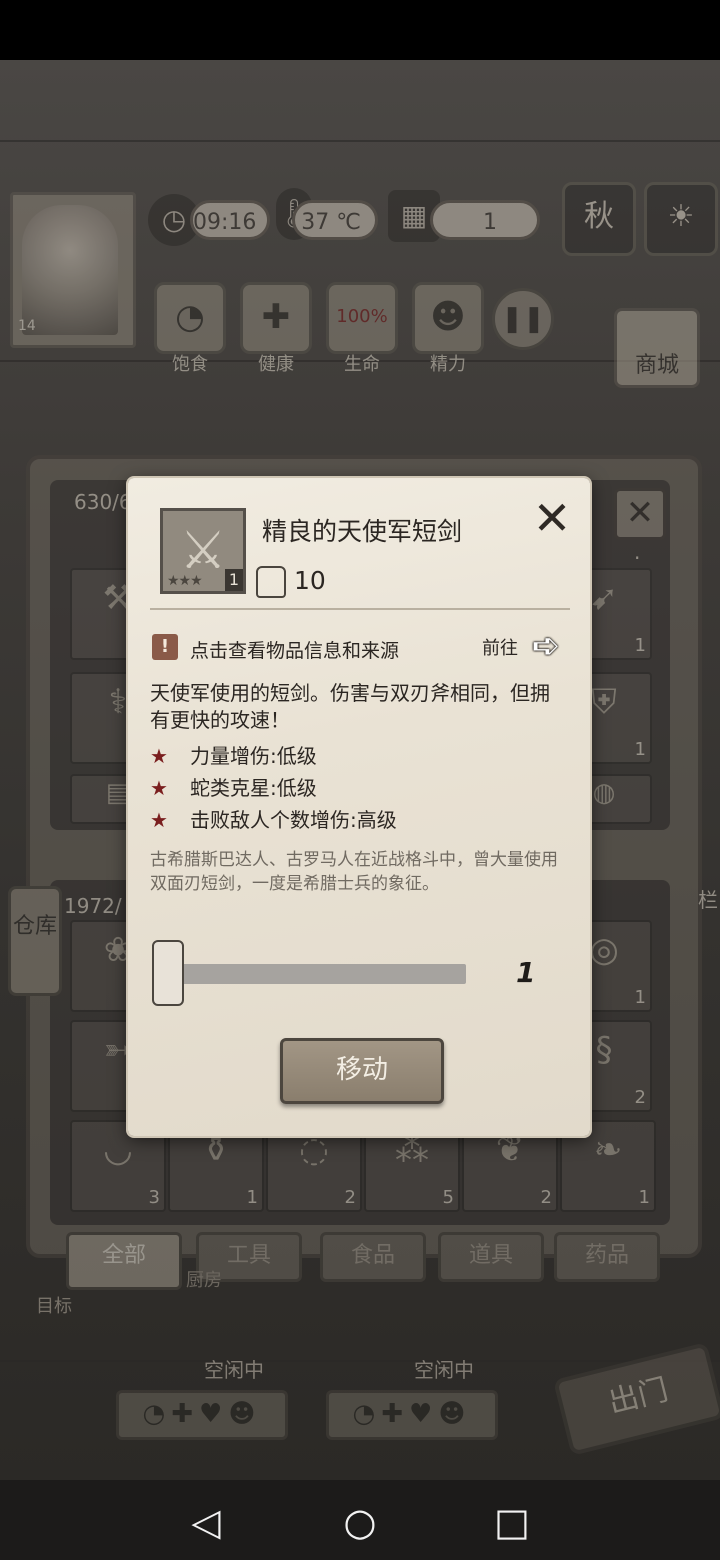 This screenshot has height=1560, width=720. What do you see at coordinates (253, 756) in the screenshot?
I see `attribute-text: 力量增伤:低级` at bounding box center [253, 756].